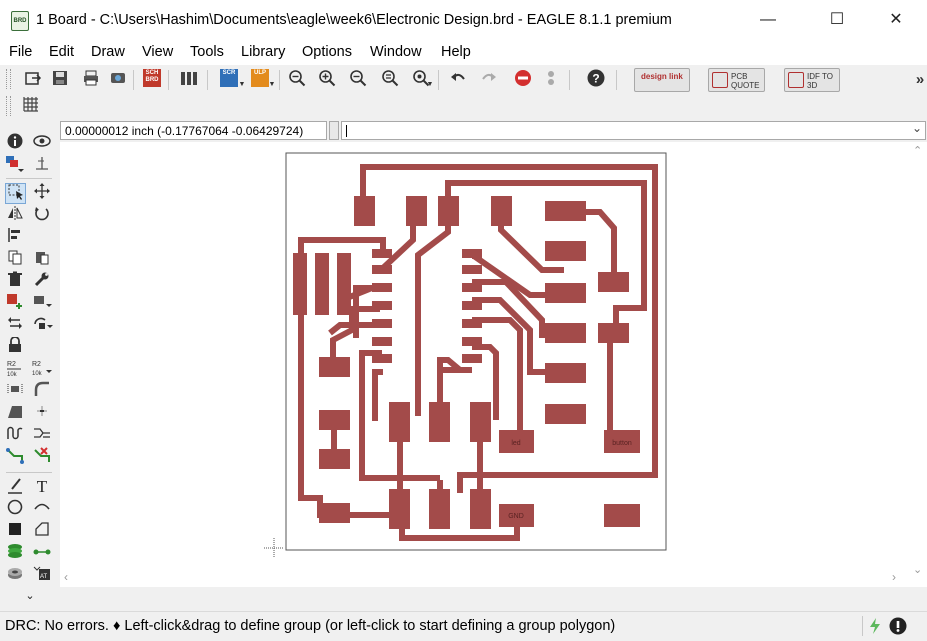  I want to click on align-icon, so click(15, 237).